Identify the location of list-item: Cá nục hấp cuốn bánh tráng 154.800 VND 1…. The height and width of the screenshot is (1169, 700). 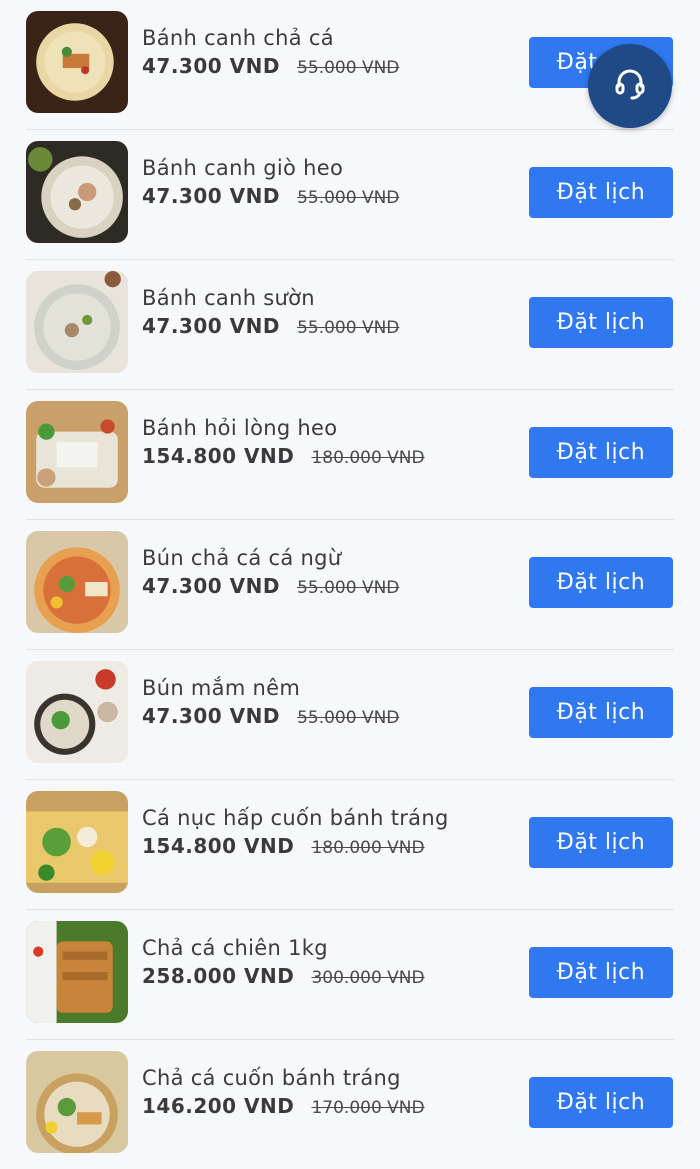
(350, 845).